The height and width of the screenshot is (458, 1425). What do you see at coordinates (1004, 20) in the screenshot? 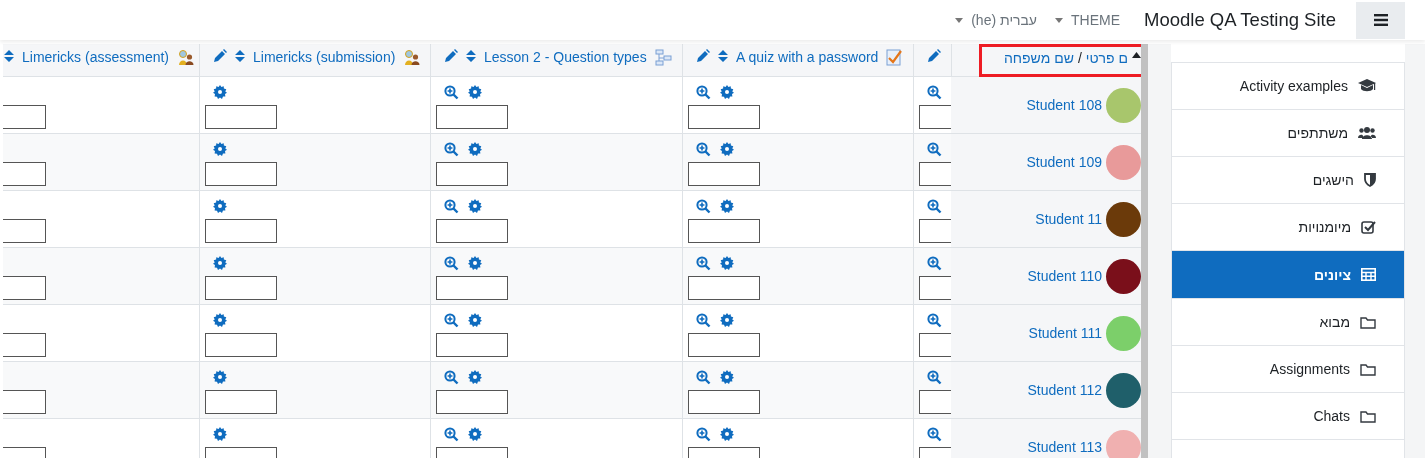
I see `language-menu: עברית (he)` at bounding box center [1004, 20].